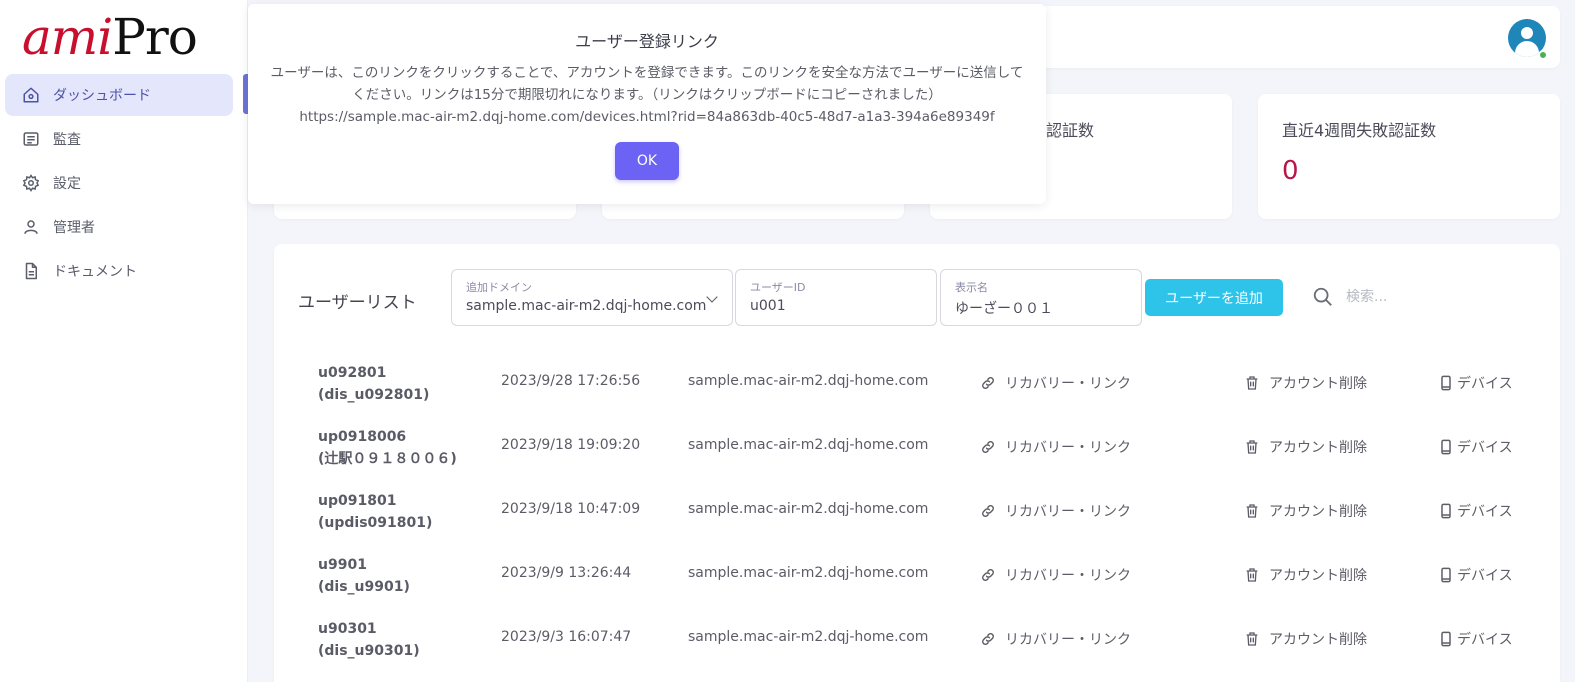  Describe the element at coordinates (119, 227) in the screenshot. I see `sidebar-item-admin: 管理者` at that location.